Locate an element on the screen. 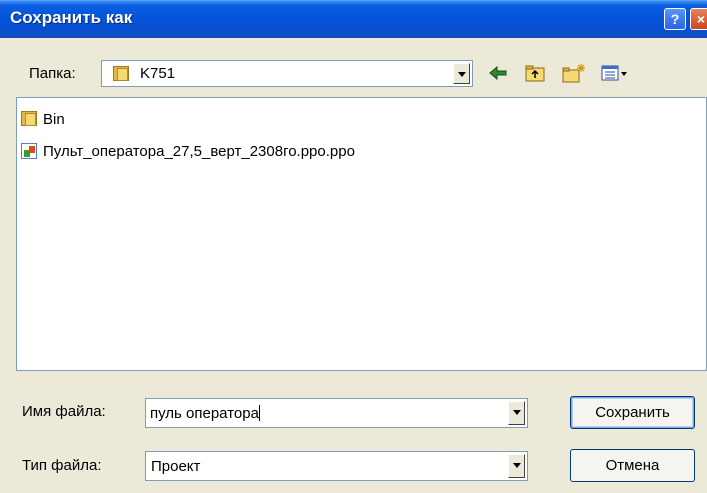 The height and width of the screenshot is (493, 707). window-title: Сохранить как is located at coordinates (71, 17).